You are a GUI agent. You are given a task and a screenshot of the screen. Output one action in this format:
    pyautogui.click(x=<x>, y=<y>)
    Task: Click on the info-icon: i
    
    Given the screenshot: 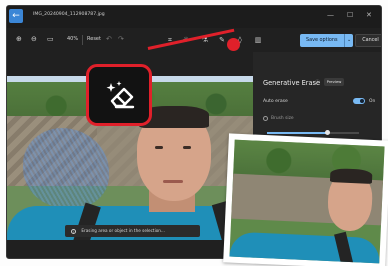 What is the action you would take?
    pyautogui.click(x=73, y=231)
    